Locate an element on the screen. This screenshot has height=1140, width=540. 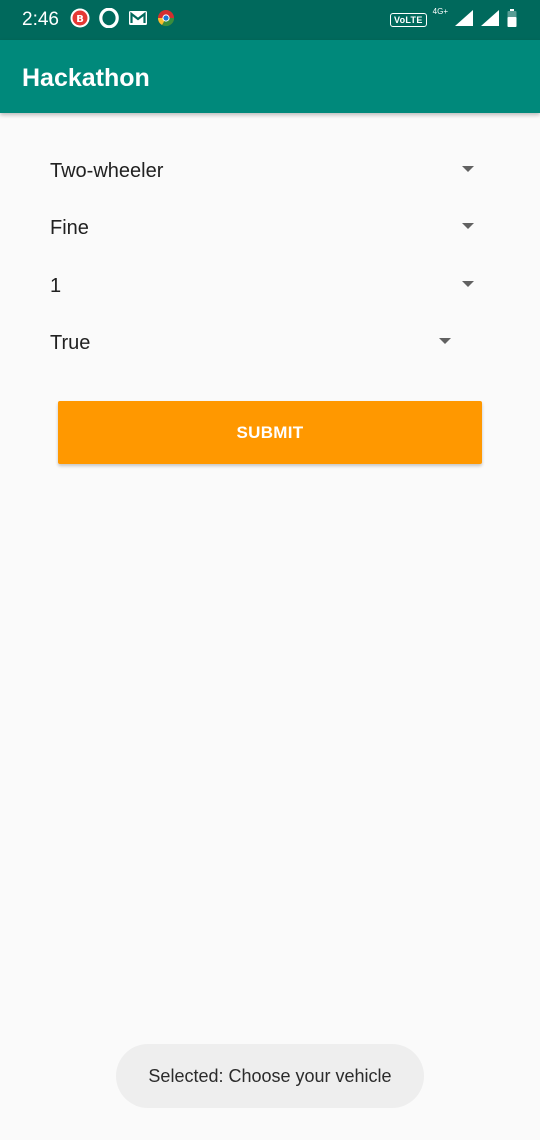
battery-icon is located at coordinates (512, 20).